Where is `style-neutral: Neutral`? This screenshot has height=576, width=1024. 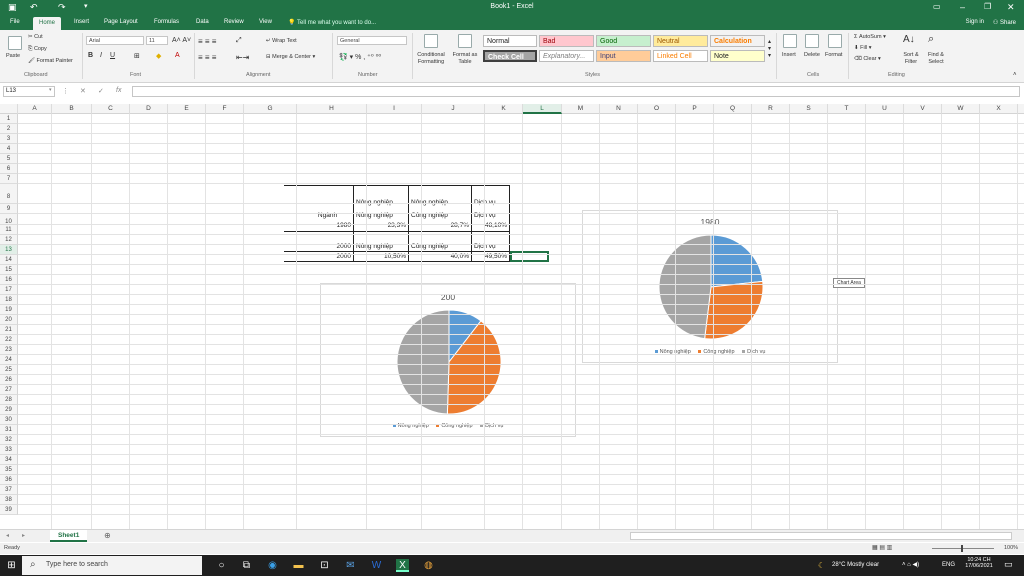 style-neutral: Neutral is located at coordinates (680, 41).